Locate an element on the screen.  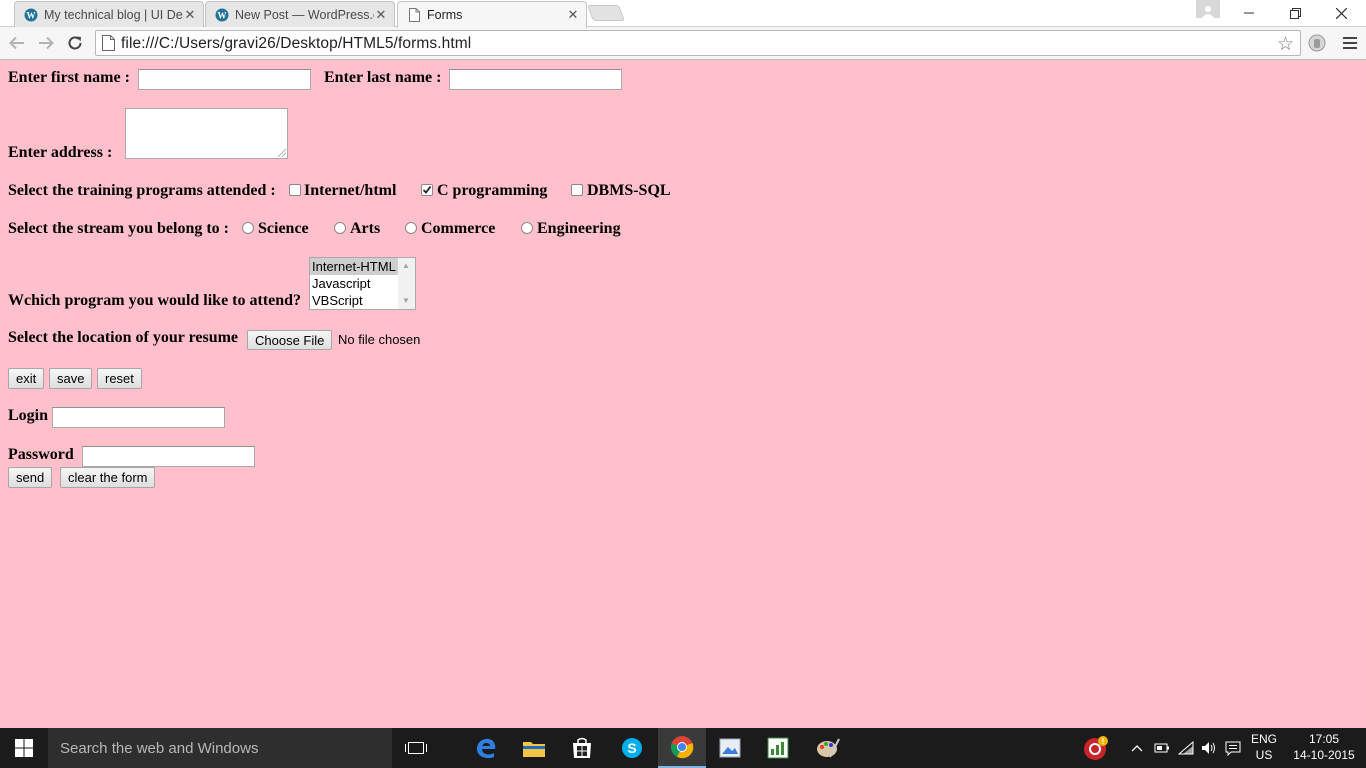
login-label: Login is located at coordinates (28, 415).